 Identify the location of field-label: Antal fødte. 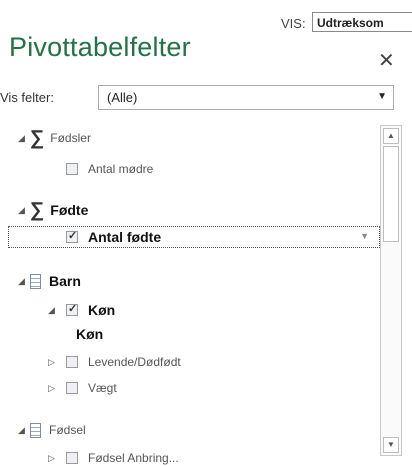
(125, 237).